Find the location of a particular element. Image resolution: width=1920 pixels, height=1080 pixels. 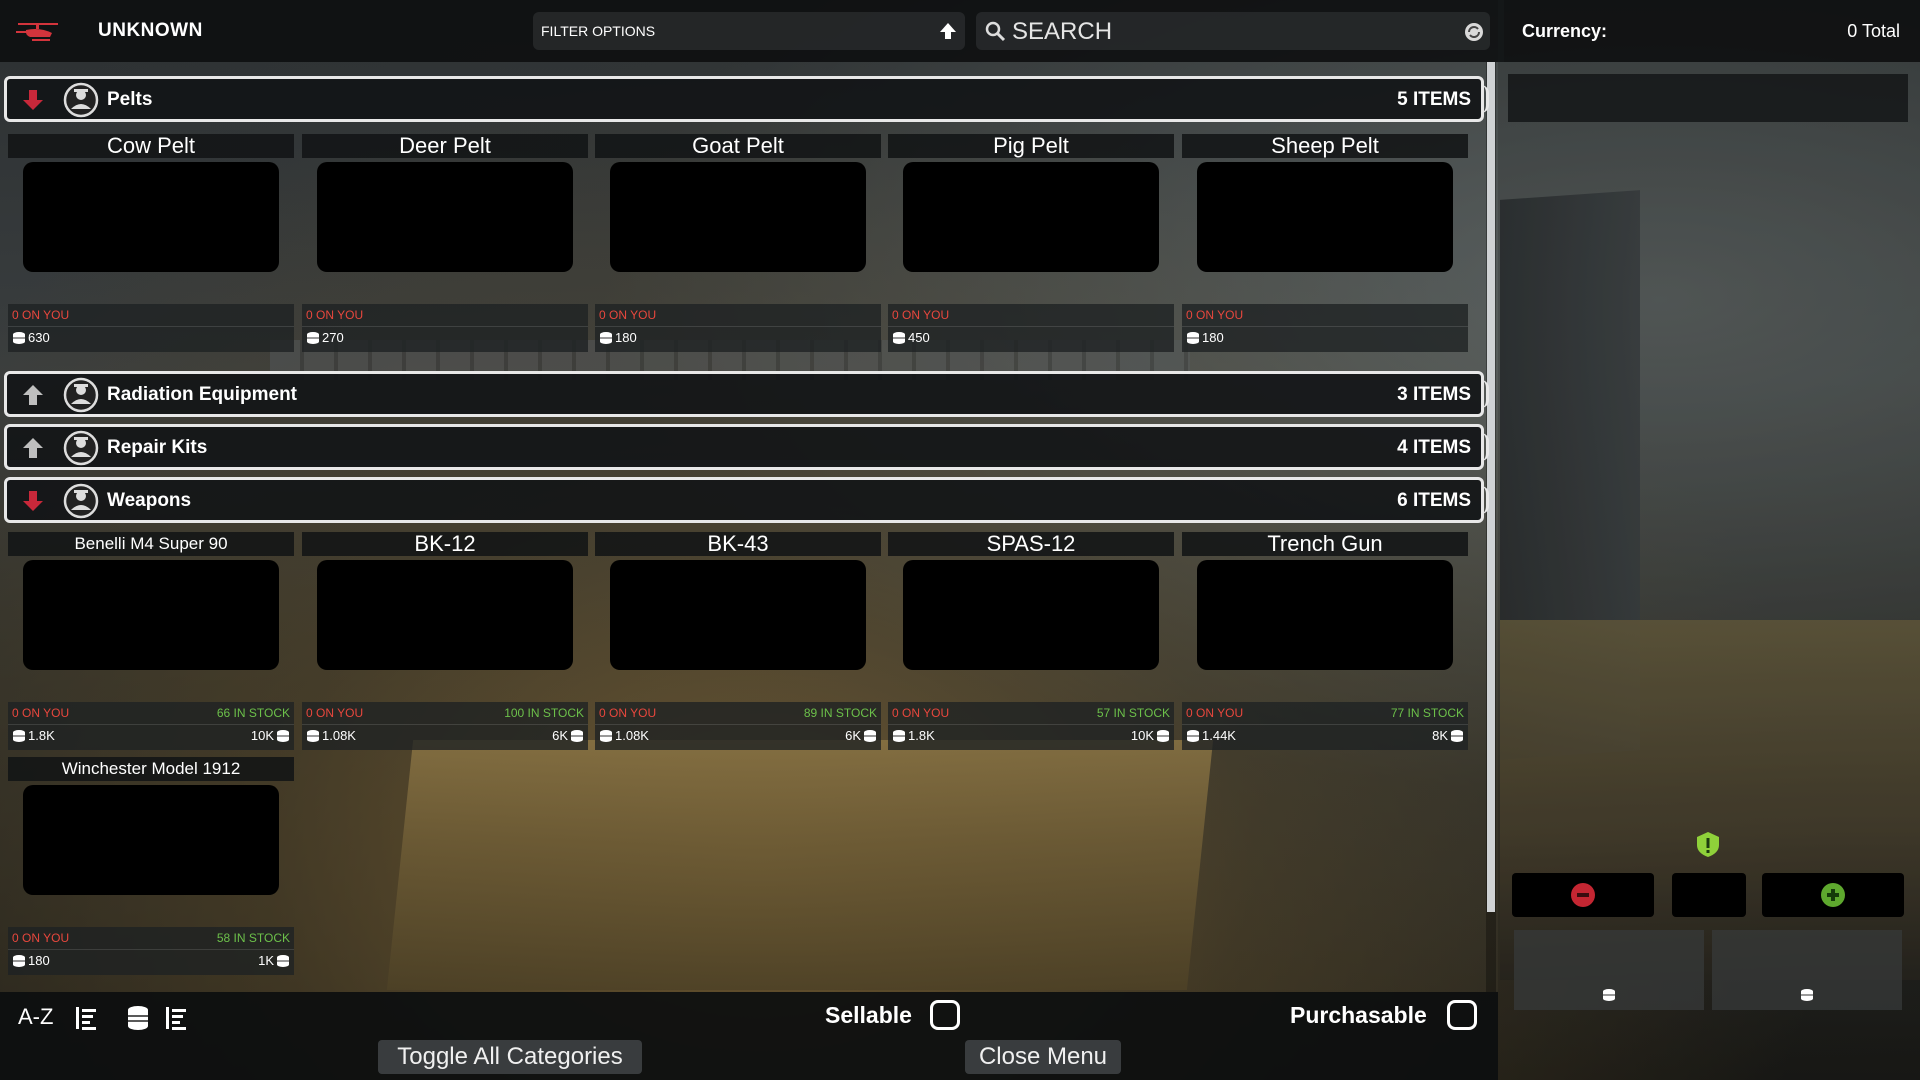

scrollbar-thumb is located at coordinates (1491, 487).